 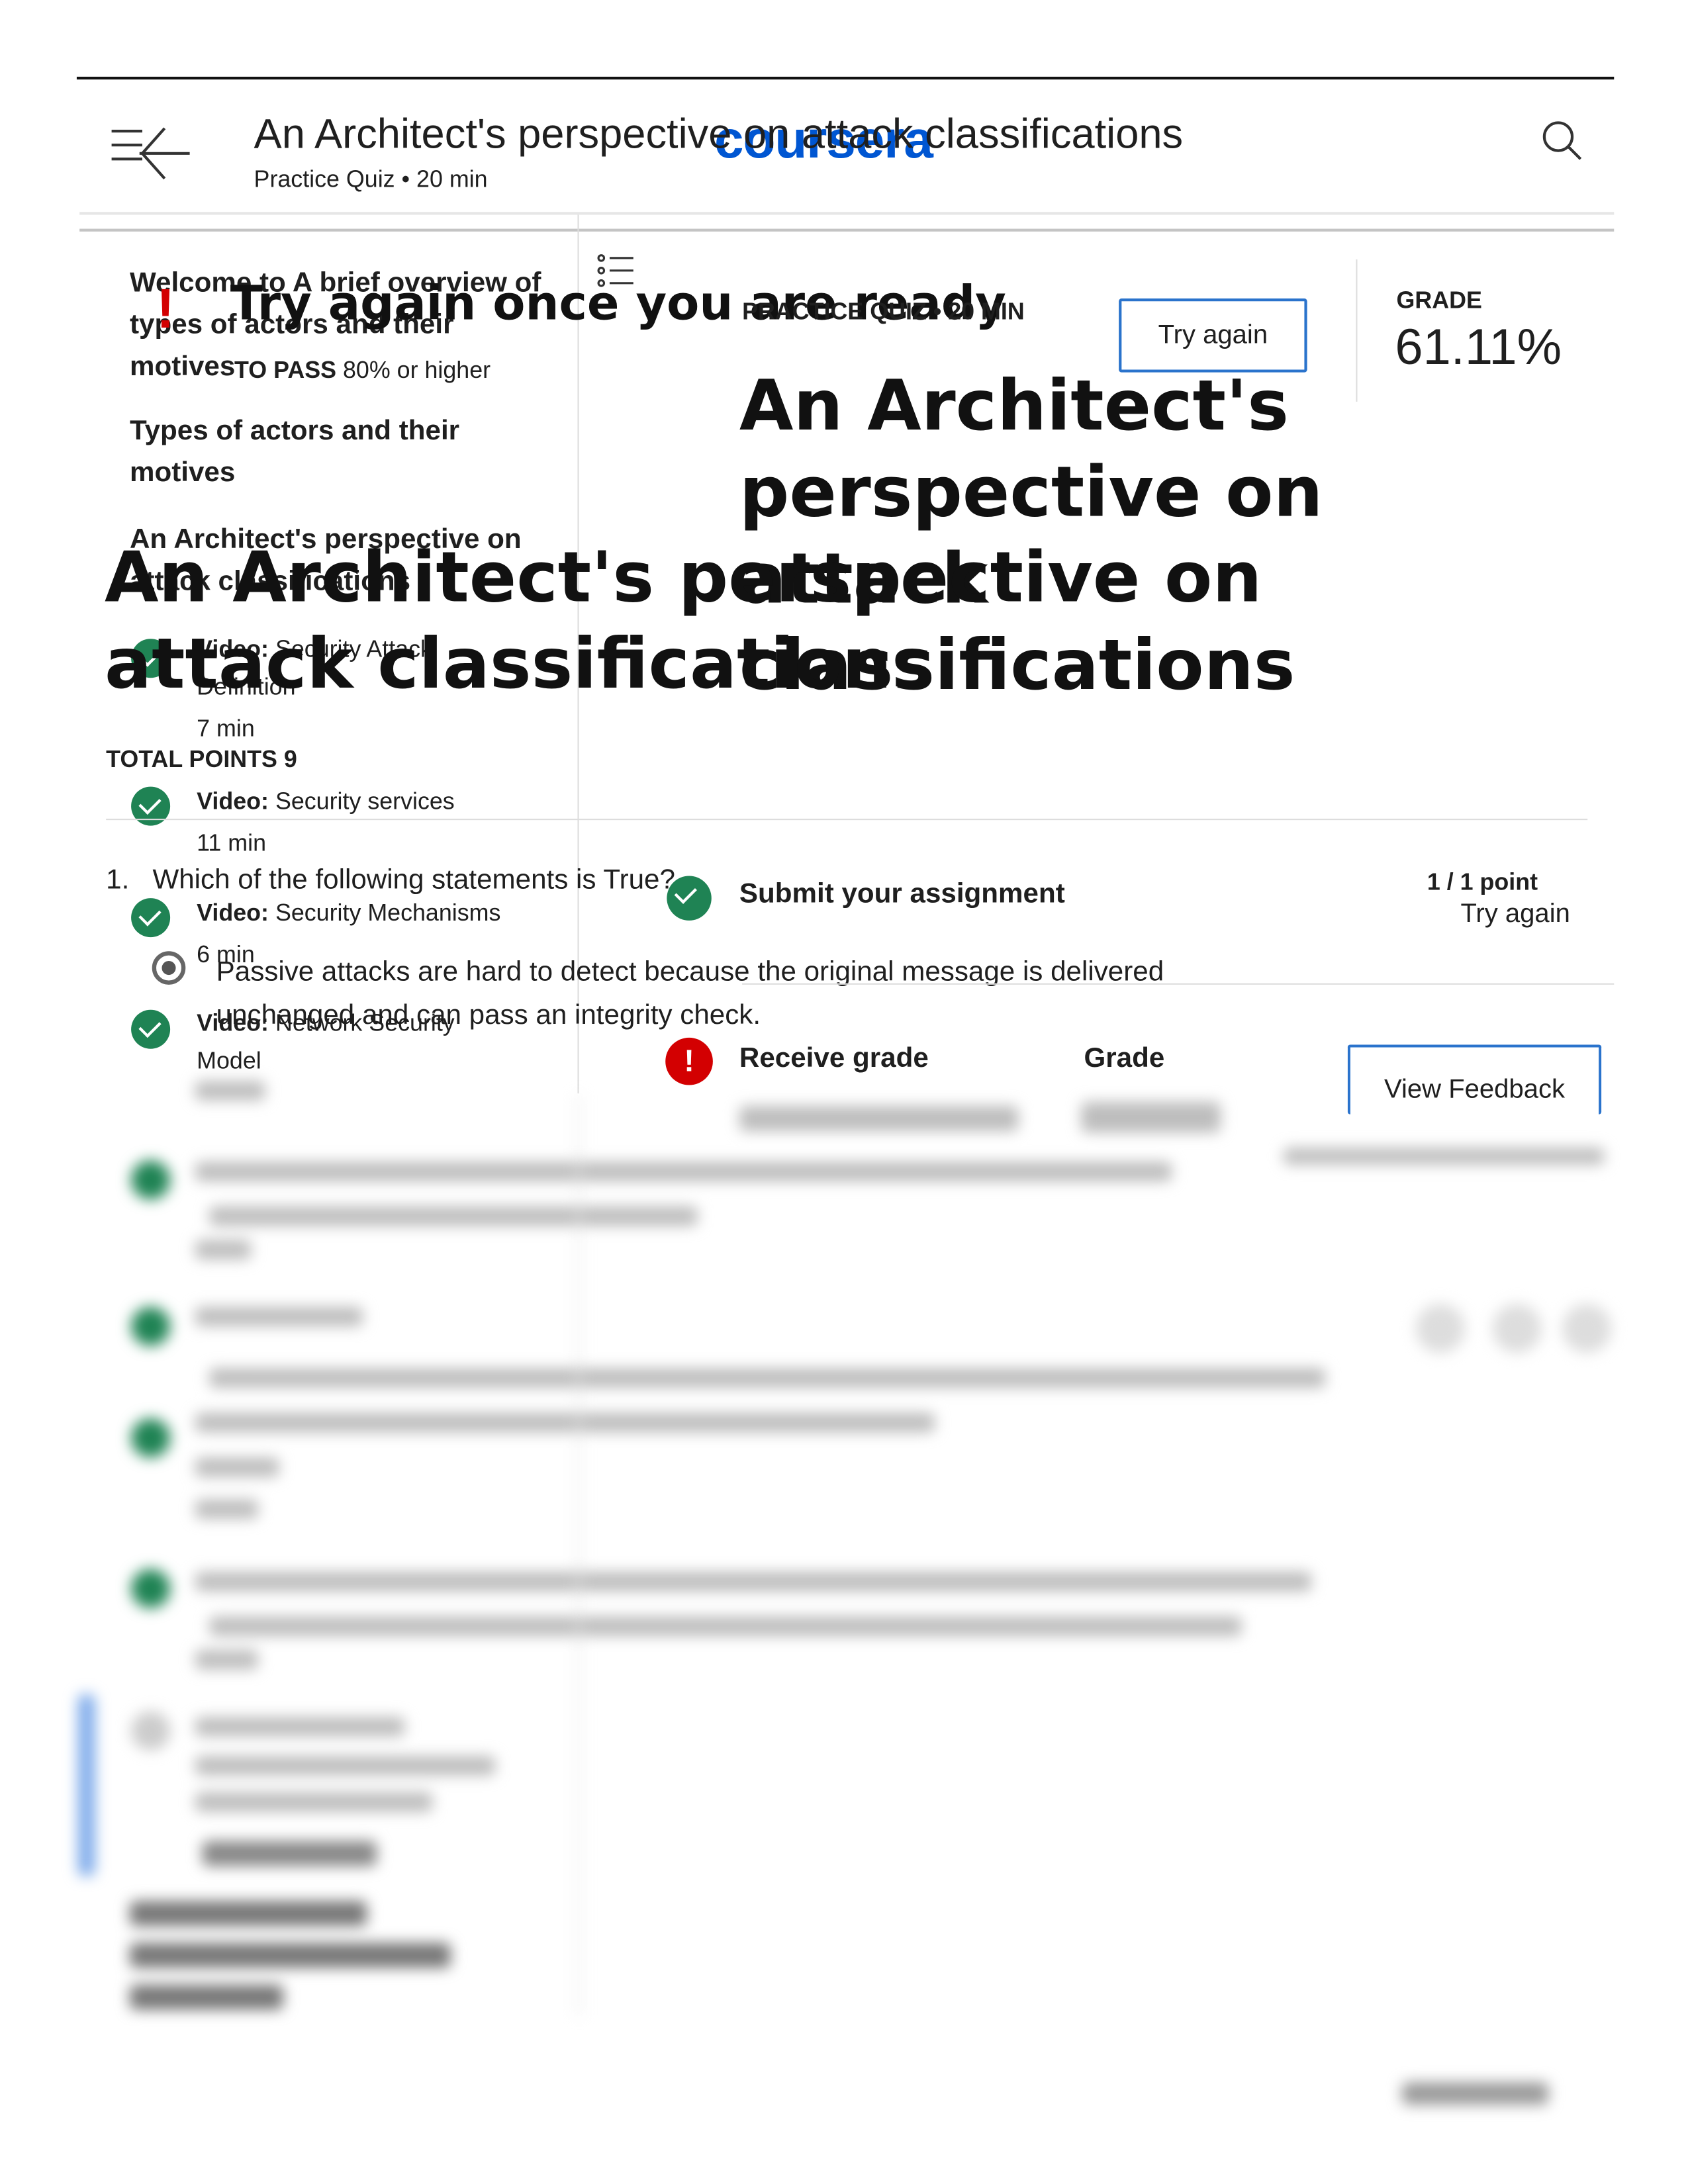 What do you see at coordinates (902, 894) in the screenshot?
I see `step-submit: Submit your assignment` at bounding box center [902, 894].